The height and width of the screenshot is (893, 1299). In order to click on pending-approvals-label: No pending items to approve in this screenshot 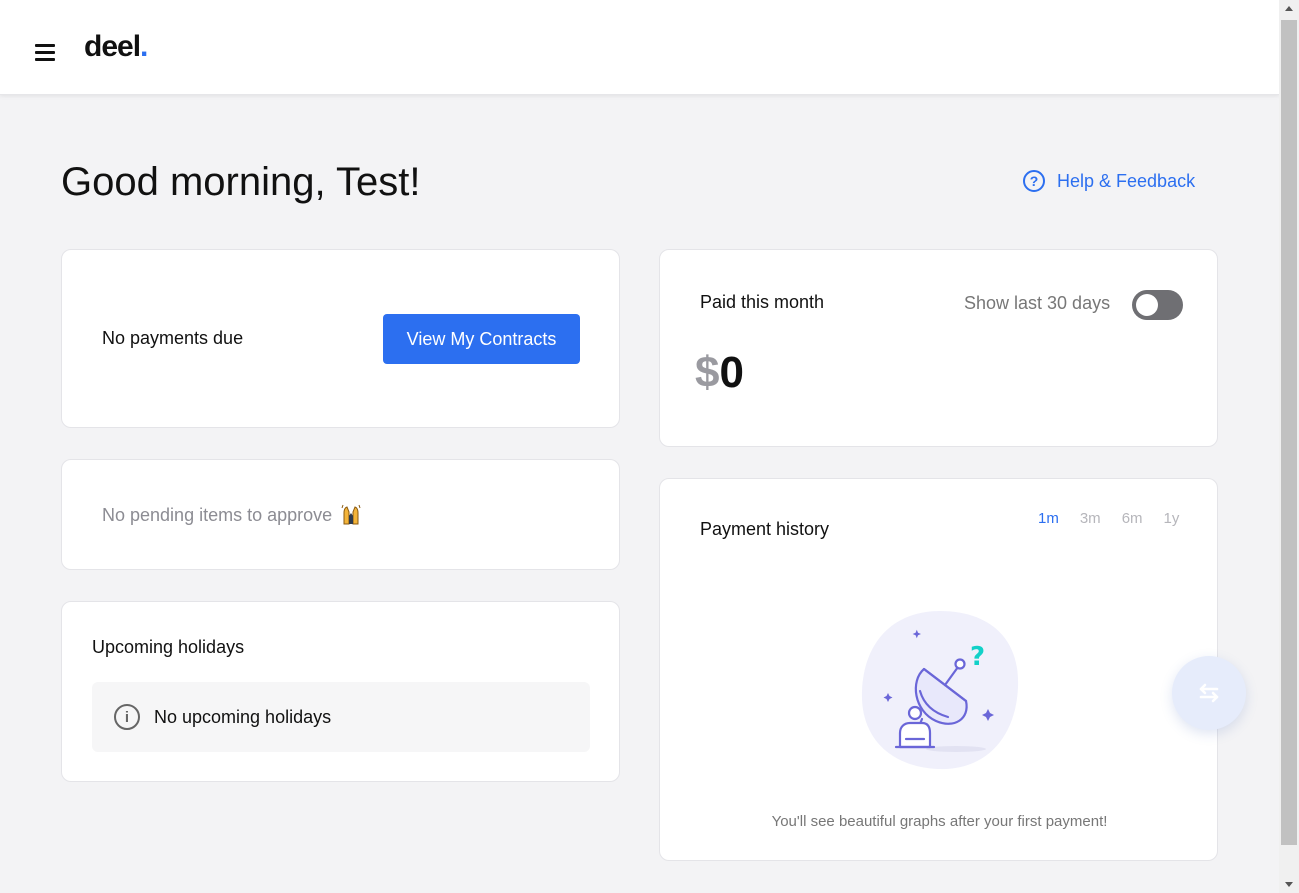, I will do `click(217, 514)`.